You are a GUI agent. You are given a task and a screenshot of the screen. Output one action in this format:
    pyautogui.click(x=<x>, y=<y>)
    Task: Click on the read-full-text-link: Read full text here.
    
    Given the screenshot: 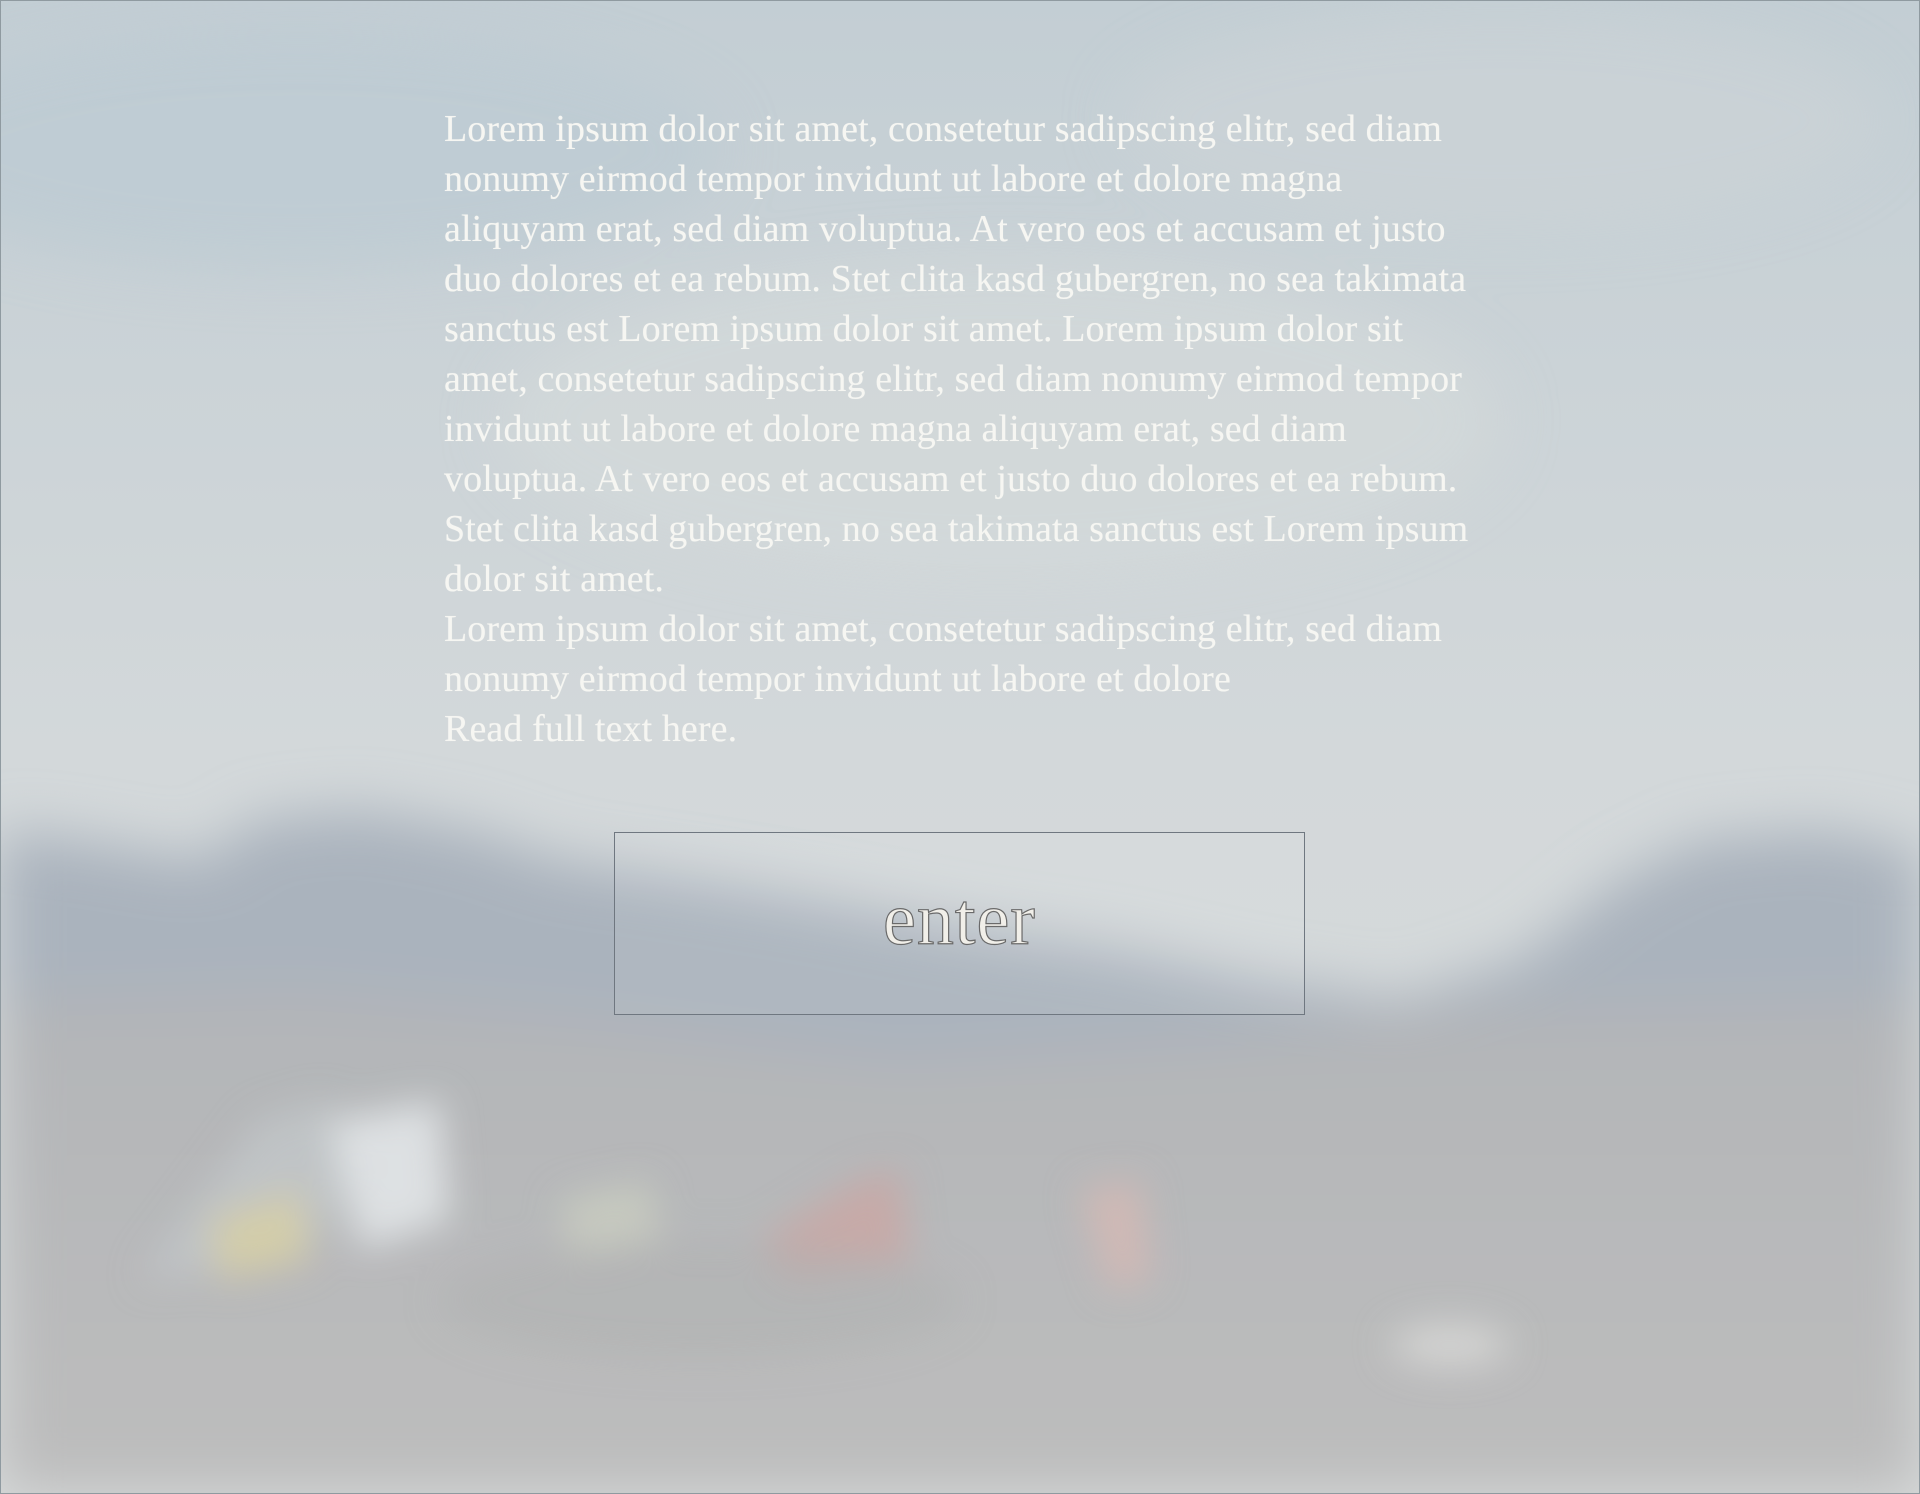 What is the action you would take?
    pyautogui.click(x=590, y=729)
    